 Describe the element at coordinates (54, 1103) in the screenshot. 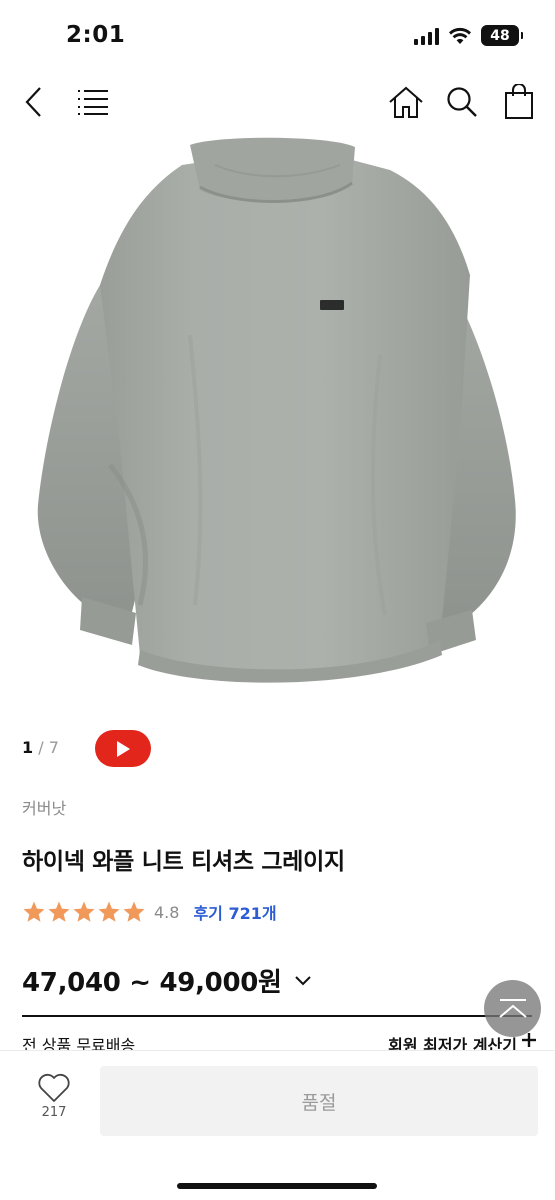

I see `like-button: 217` at that location.